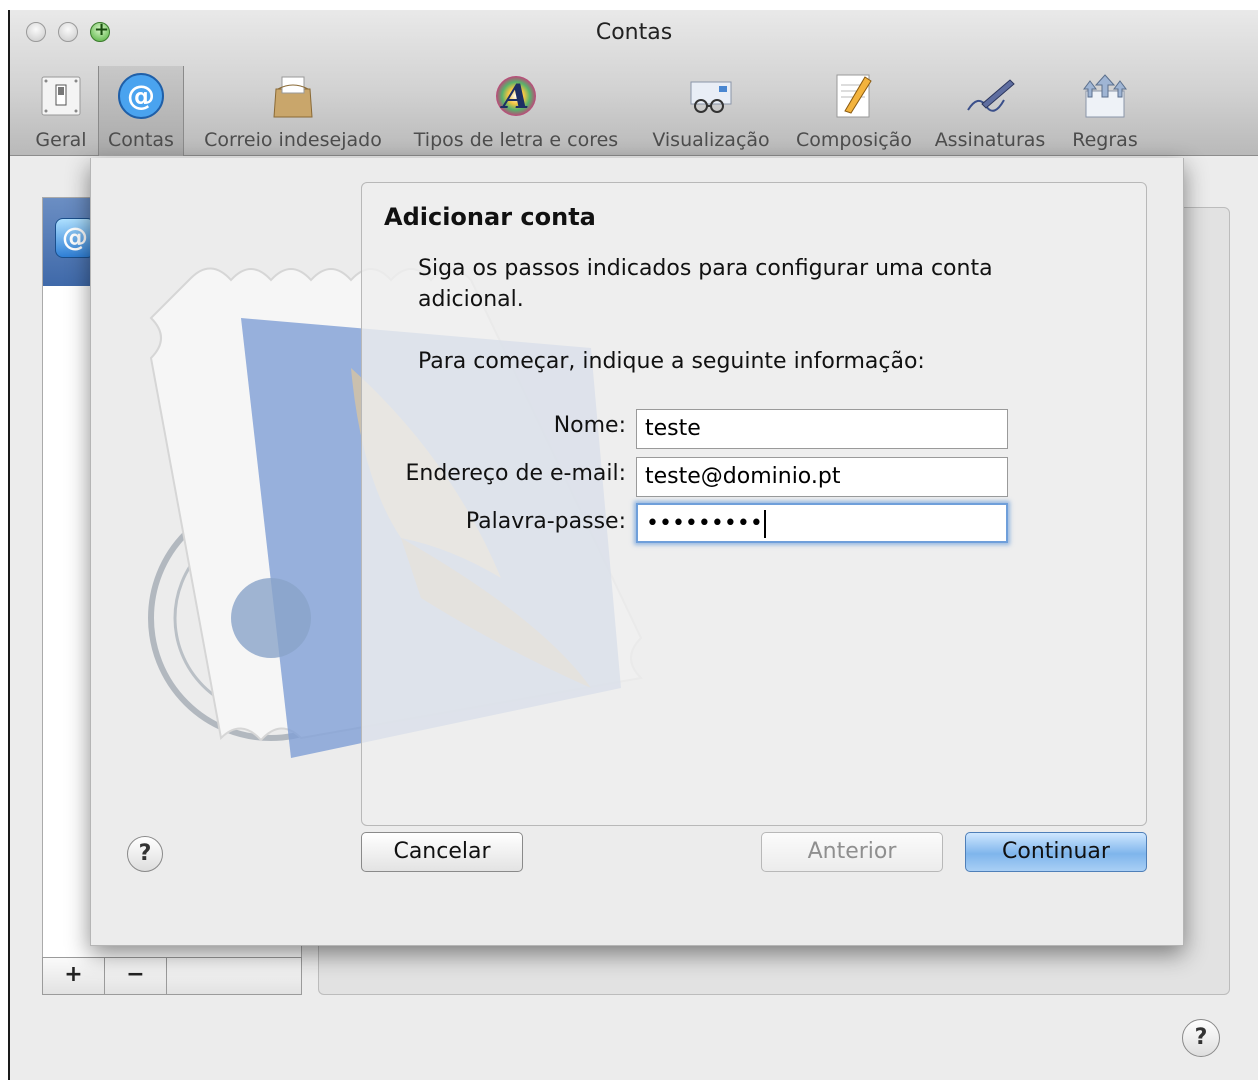  I want to click on font-color-icon: A, so click(516, 96).